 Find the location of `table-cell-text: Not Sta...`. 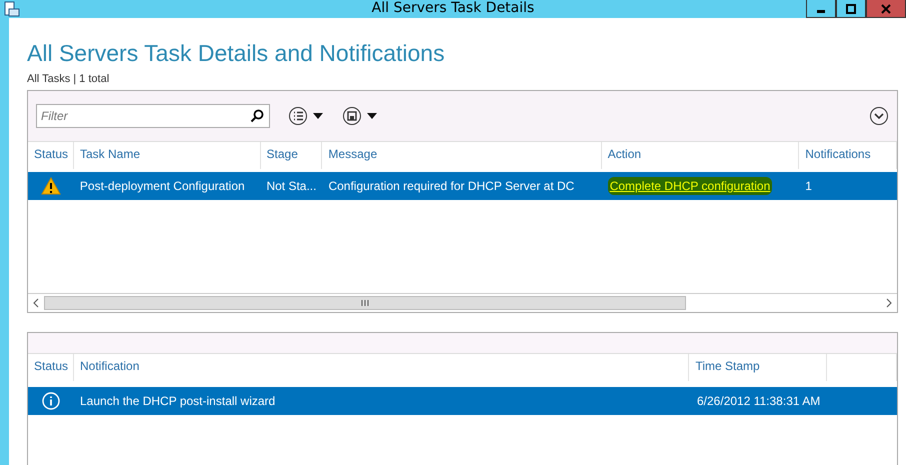

table-cell-text: Not Sta... is located at coordinates (291, 186).